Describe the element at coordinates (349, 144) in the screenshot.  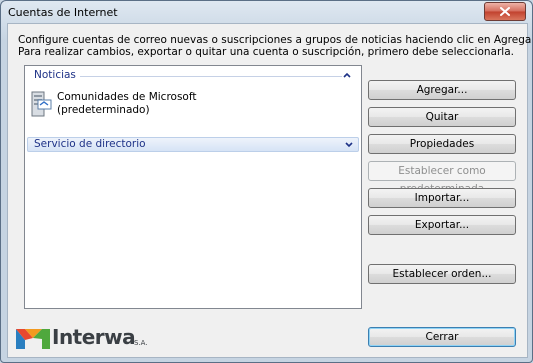
I see `chevron-down-icon` at that location.